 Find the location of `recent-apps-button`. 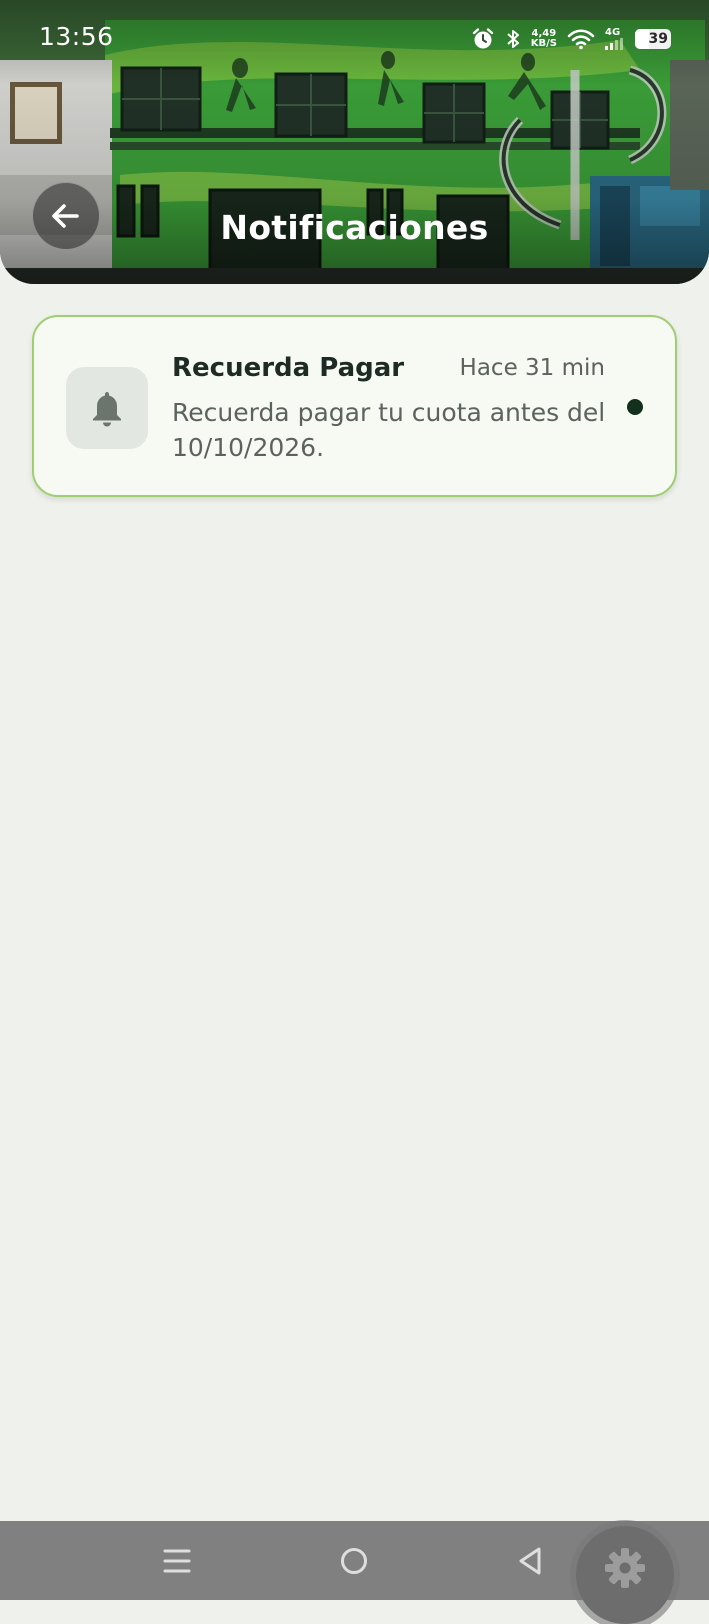

recent-apps-button is located at coordinates (177, 1560).